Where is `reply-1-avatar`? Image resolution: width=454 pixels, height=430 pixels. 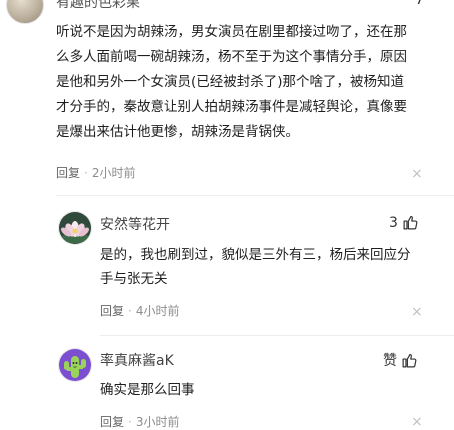
reply-1-avatar is located at coordinates (75, 228).